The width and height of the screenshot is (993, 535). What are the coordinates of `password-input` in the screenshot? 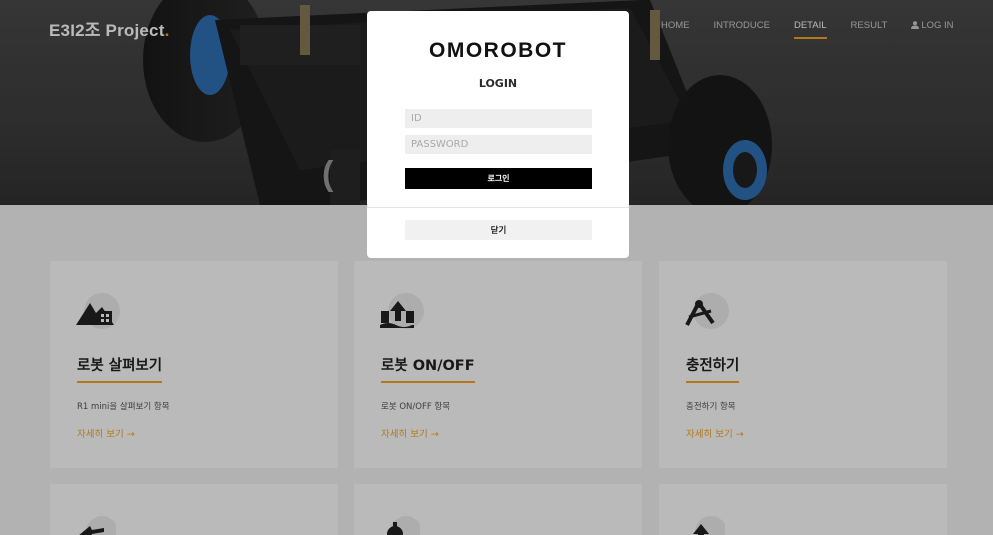 It's located at (498, 144).